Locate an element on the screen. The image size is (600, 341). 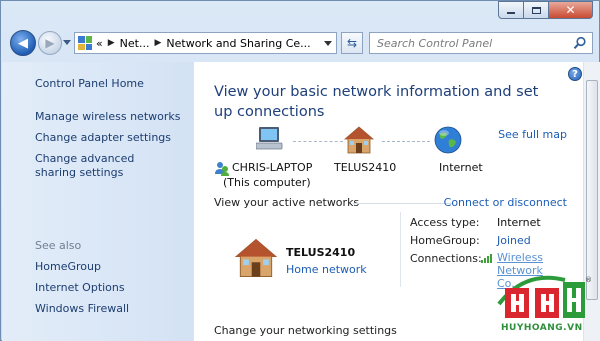
change-settings-heading: Change your networking settings is located at coordinates (305, 330).